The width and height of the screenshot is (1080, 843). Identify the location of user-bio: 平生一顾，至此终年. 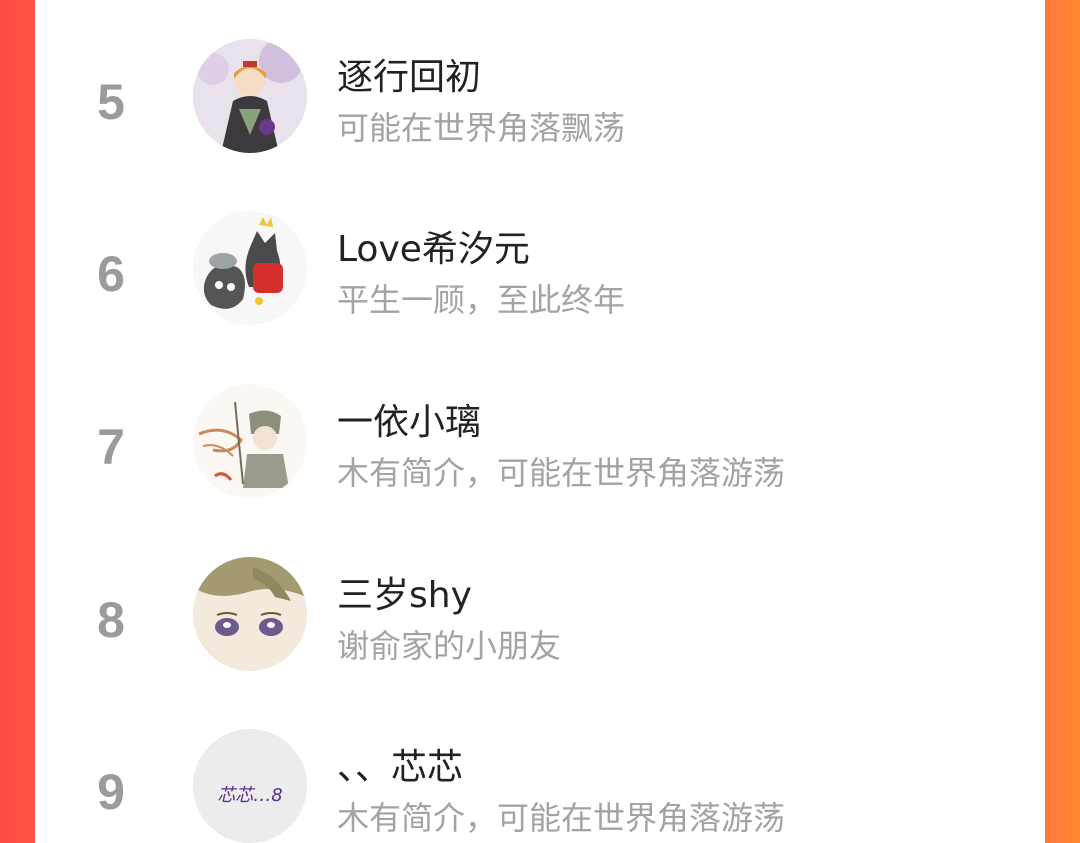
(481, 300).